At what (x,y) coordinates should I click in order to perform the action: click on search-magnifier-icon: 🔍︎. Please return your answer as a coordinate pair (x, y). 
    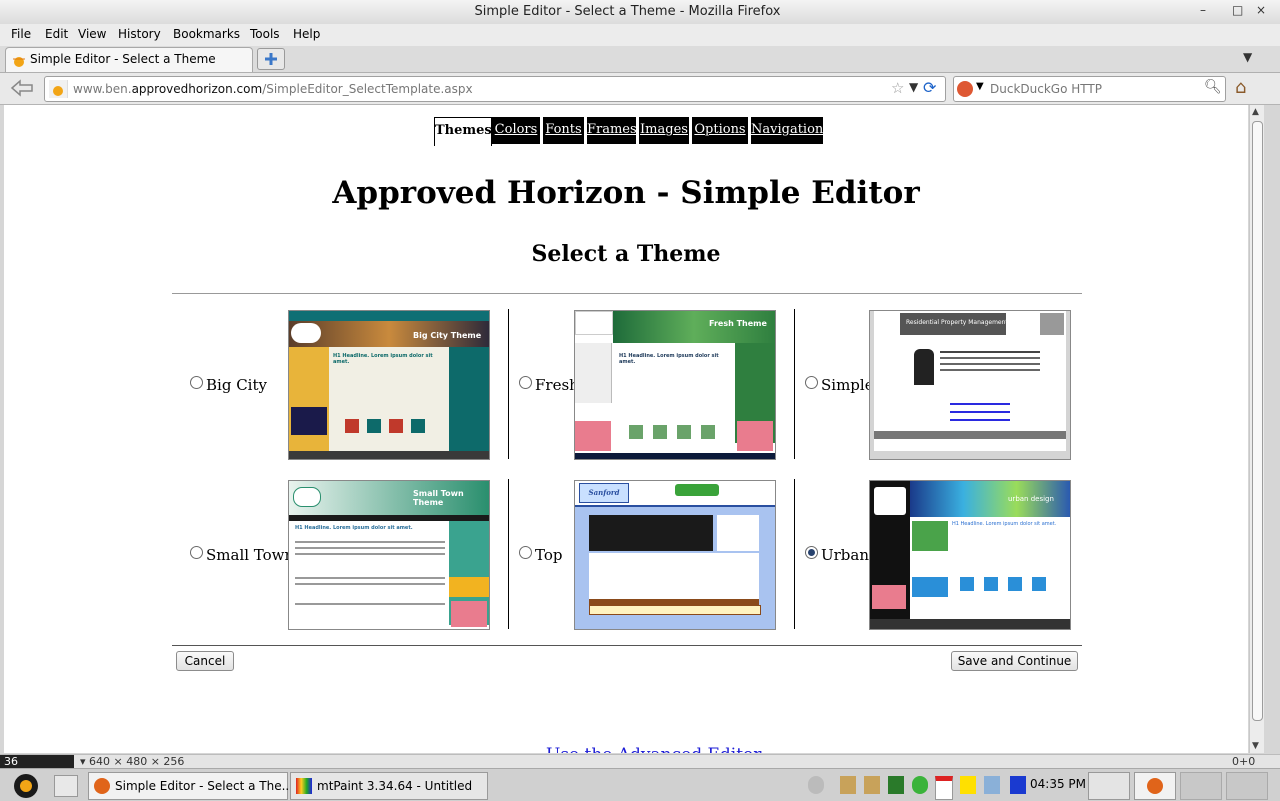
    Looking at the image, I should click on (1213, 87).